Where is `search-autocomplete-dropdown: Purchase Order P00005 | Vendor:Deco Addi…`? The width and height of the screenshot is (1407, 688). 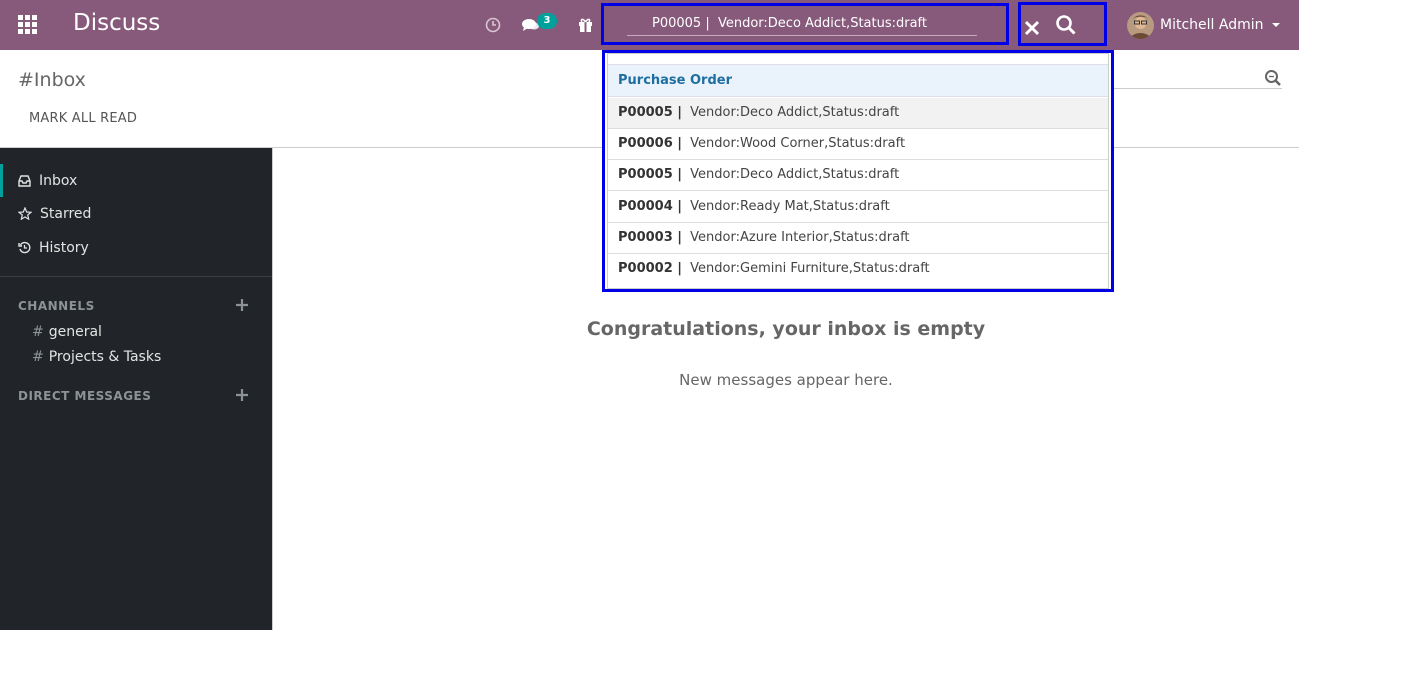
search-autocomplete-dropdown: Purchase Order P00005 | Vendor:Deco Addi… is located at coordinates (858, 171).